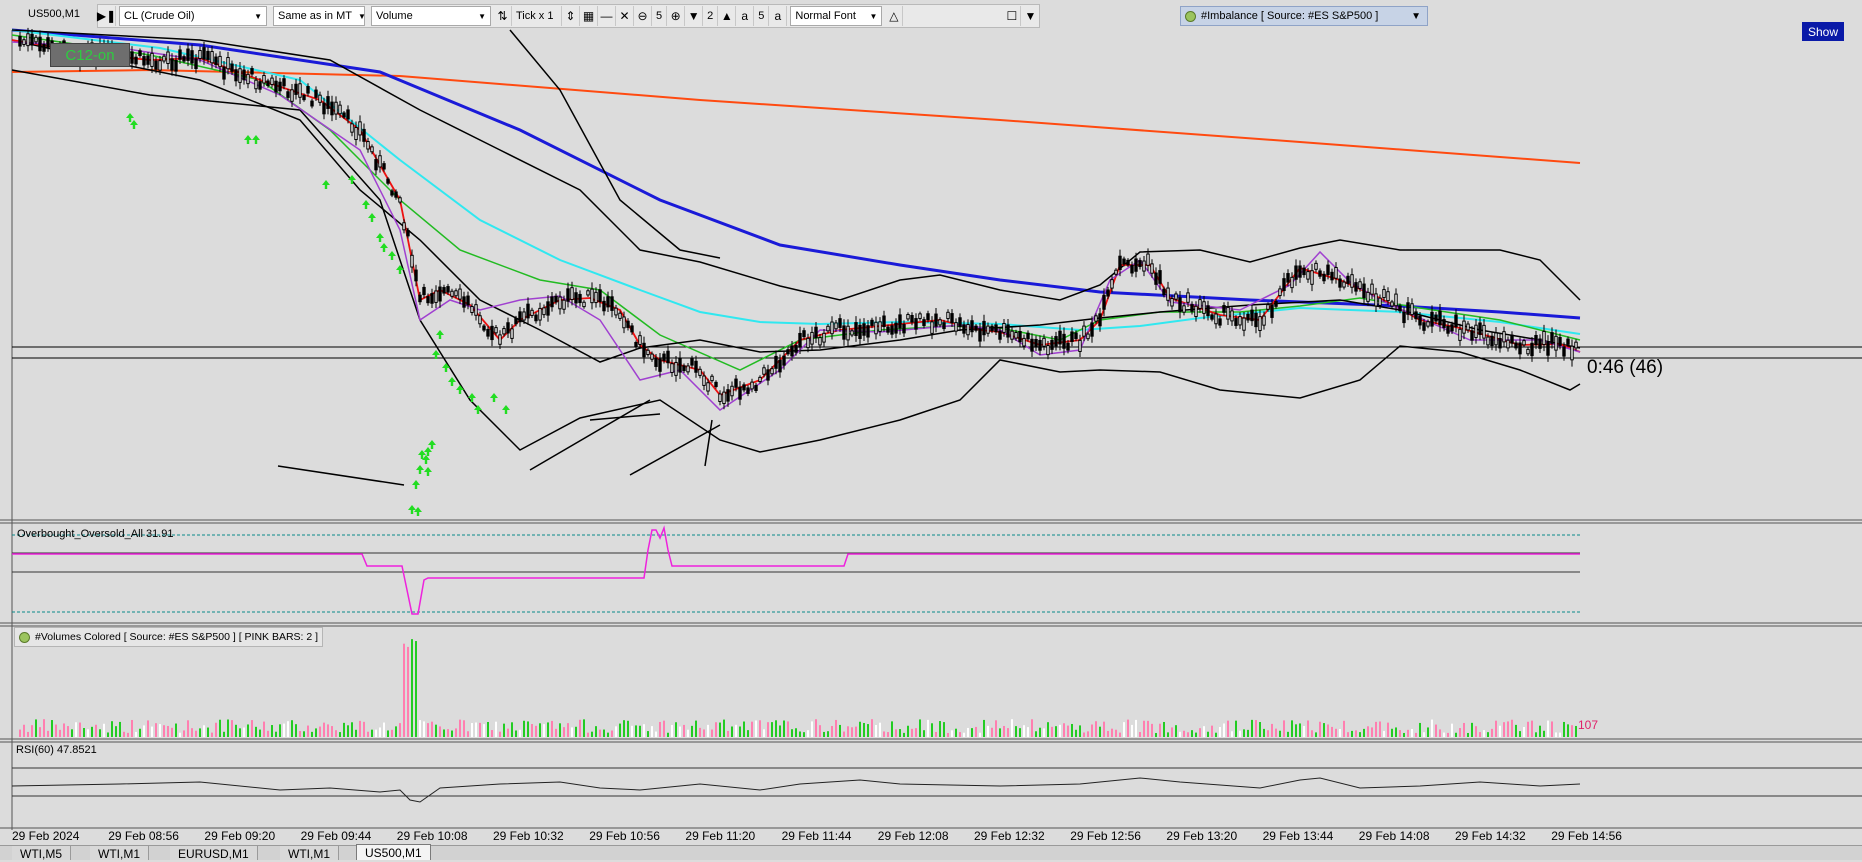  What do you see at coordinates (607, 16) in the screenshot?
I see `line-icon: —` at bounding box center [607, 16].